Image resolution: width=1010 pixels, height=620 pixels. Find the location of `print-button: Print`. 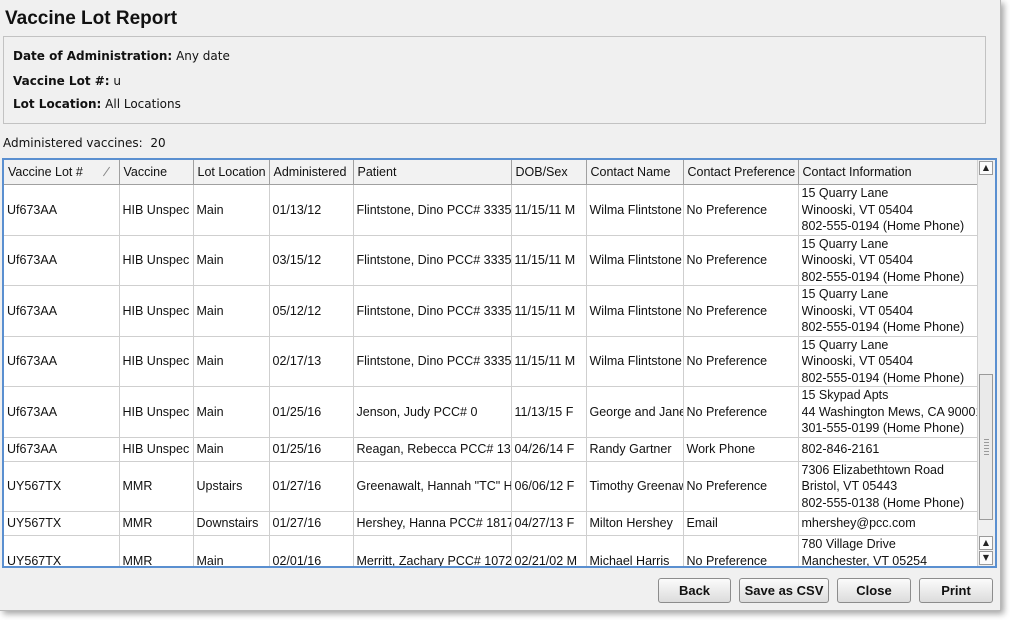

print-button: Print is located at coordinates (956, 590).